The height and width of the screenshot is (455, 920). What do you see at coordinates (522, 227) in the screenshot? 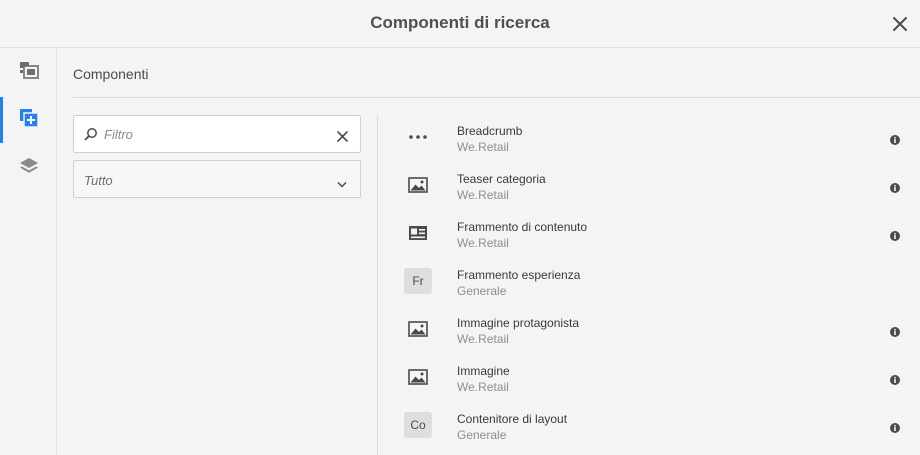
I see `component-name: Frammento di contenuto` at bounding box center [522, 227].